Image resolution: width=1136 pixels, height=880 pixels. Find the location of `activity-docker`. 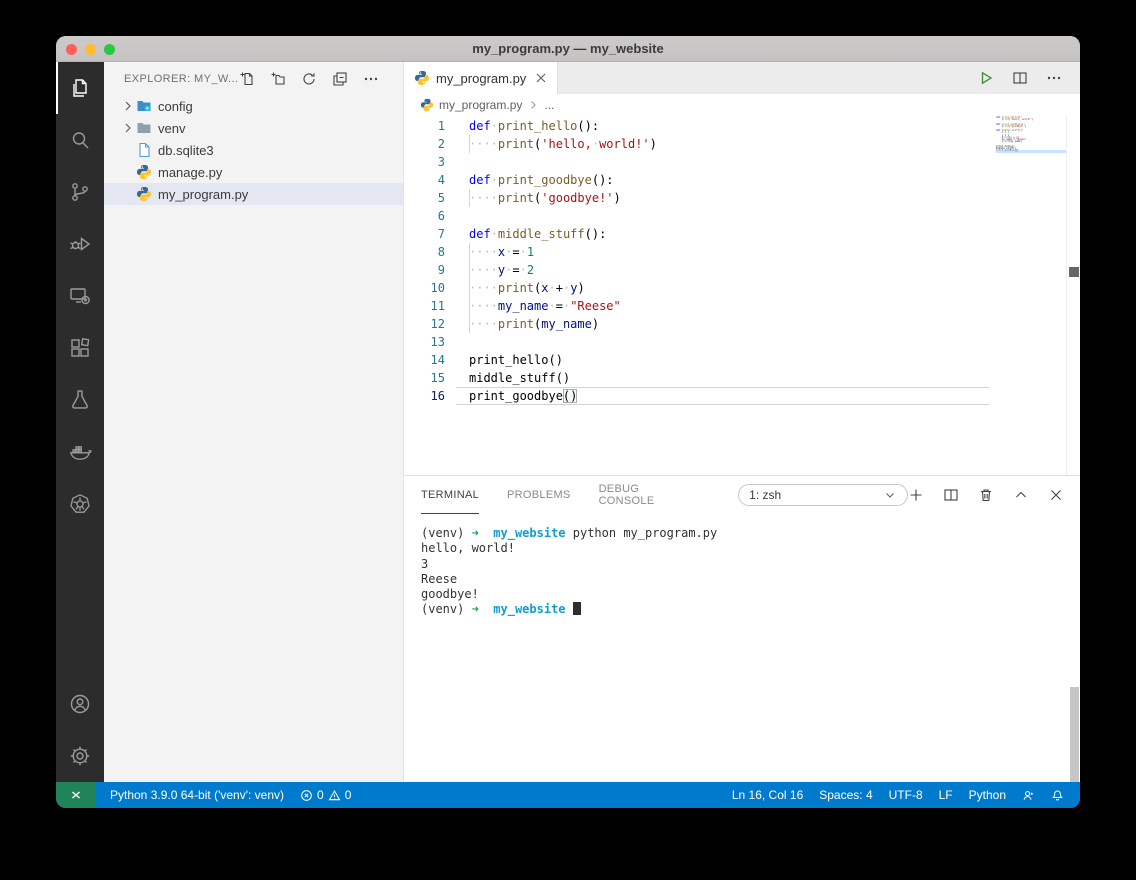

activity-docker is located at coordinates (80, 452).